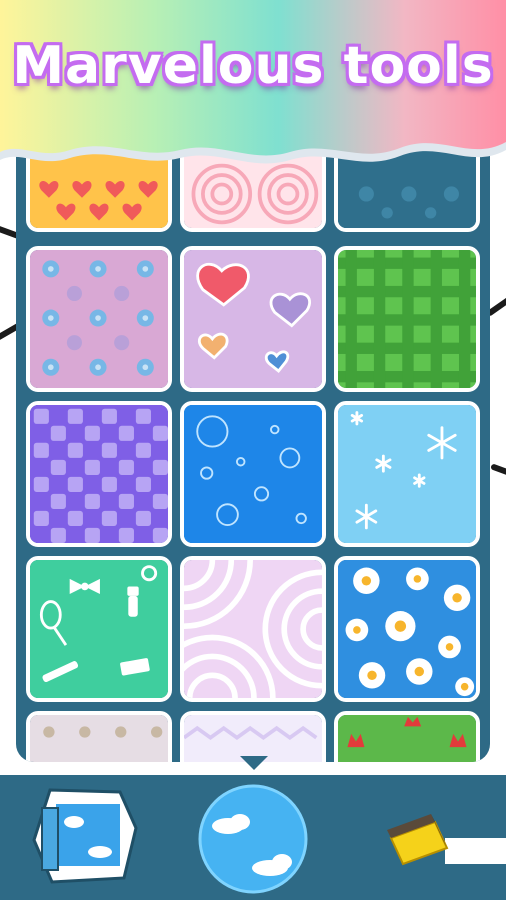 Image resolution: width=506 pixels, height=900 pixels. I want to click on pattern-tile-hearts-lilac, so click(253, 319).